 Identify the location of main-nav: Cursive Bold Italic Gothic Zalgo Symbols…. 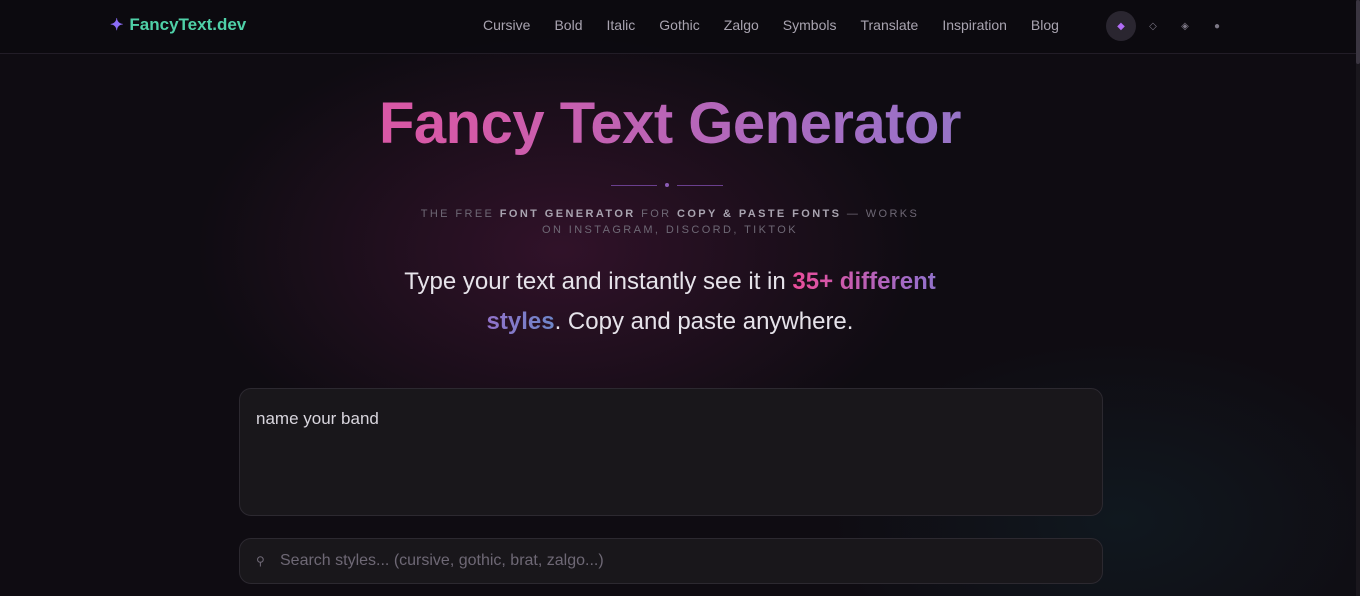
(771, 25).